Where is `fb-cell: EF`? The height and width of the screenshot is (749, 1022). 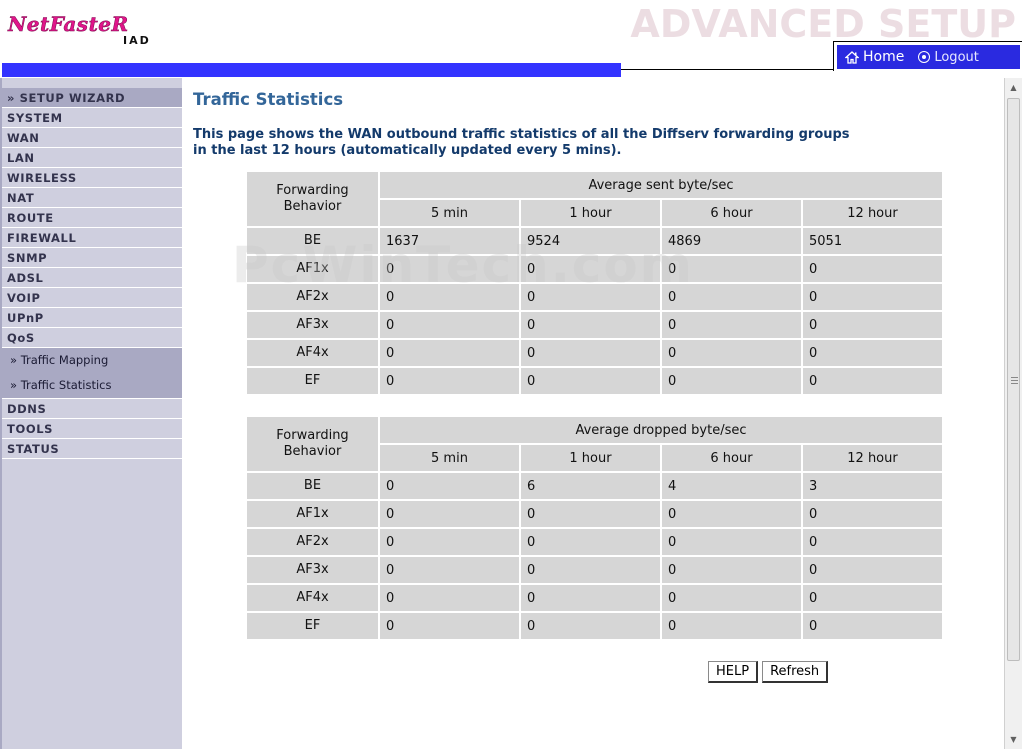 fb-cell: EF is located at coordinates (312, 381).